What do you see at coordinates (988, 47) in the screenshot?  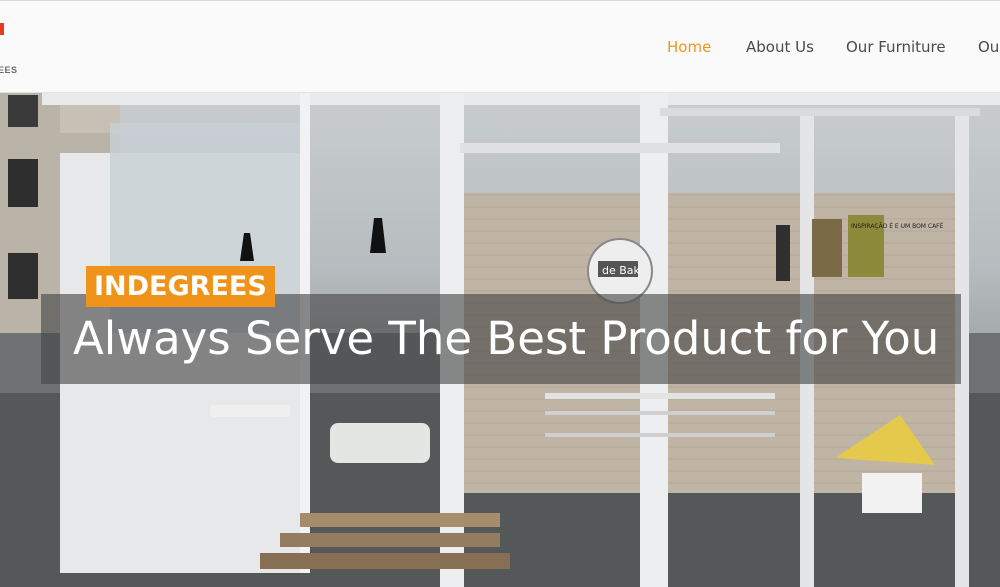 I see `nav-item-ou: Ou` at bounding box center [988, 47].